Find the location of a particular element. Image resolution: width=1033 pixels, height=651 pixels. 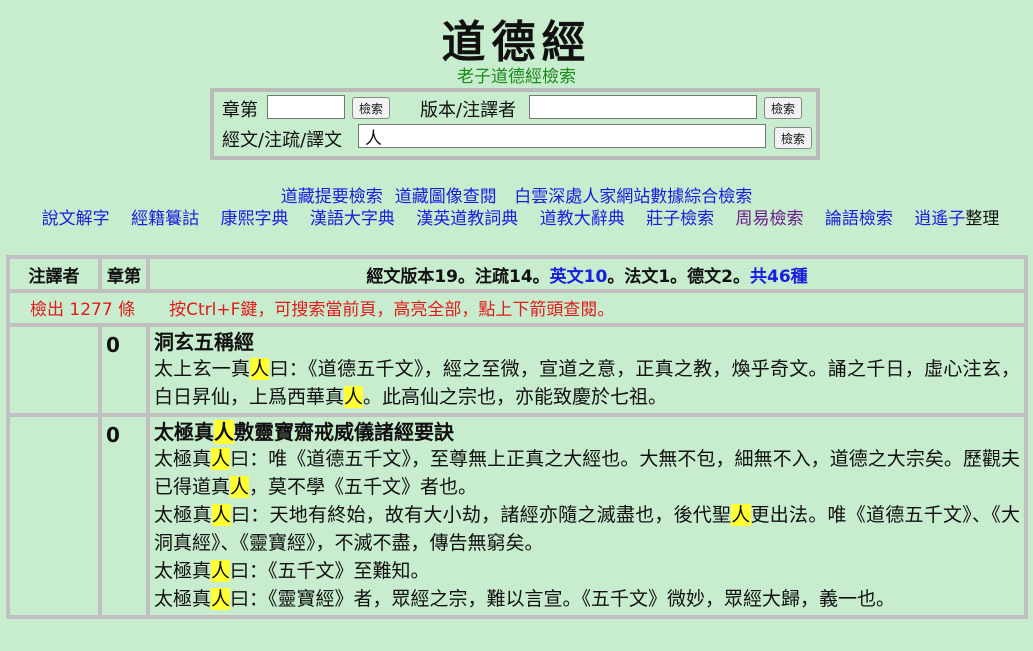

total-count-link: 共46種 is located at coordinates (779, 277).